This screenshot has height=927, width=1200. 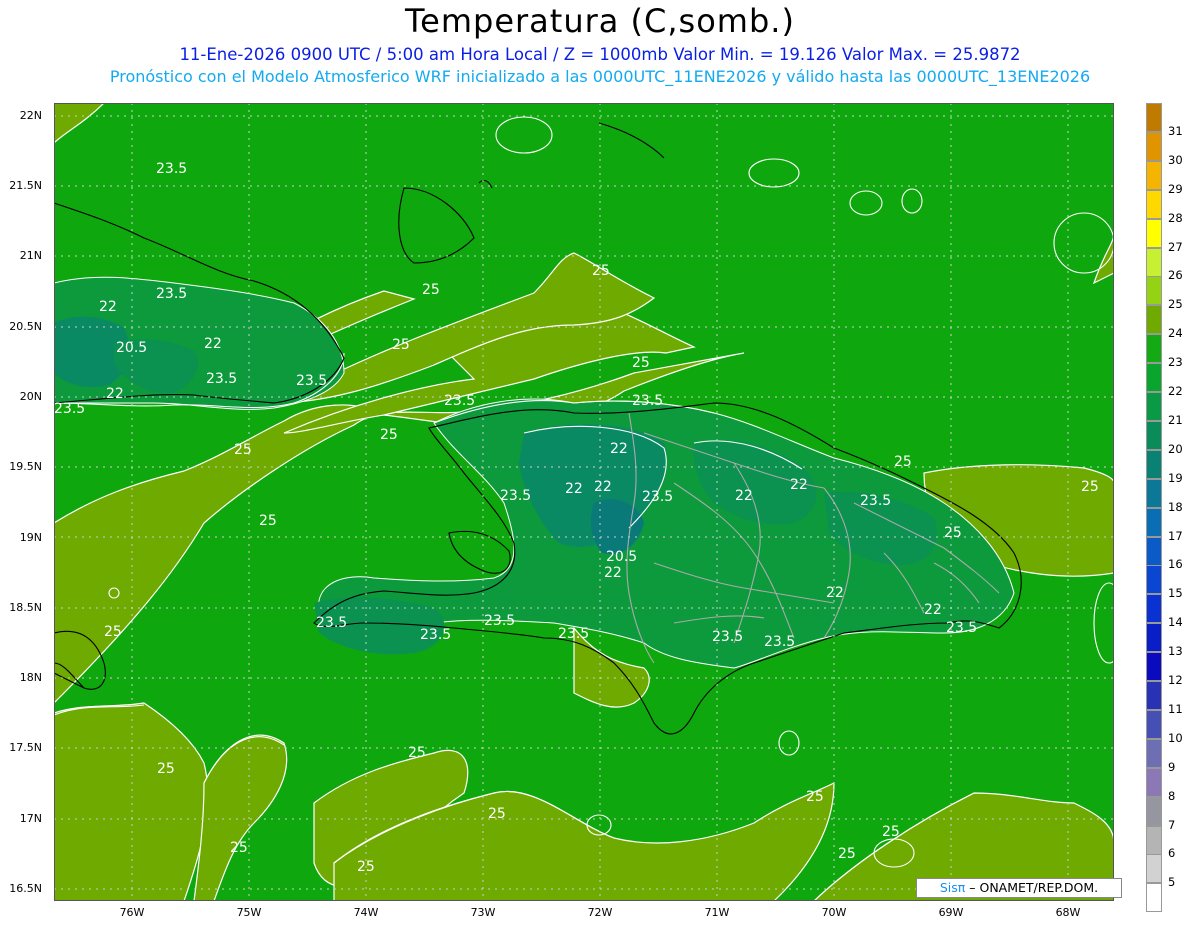 I want to click on lon-label: 71W, so click(x=717, y=912).